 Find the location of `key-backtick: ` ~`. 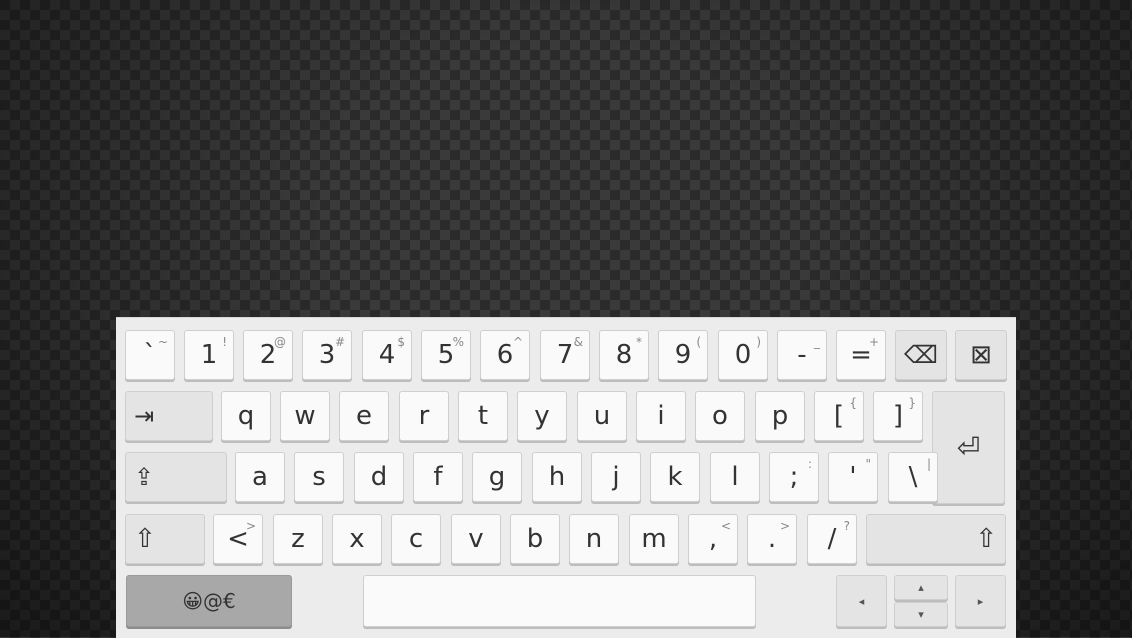

key-backtick: ` ~ is located at coordinates (150, 355).